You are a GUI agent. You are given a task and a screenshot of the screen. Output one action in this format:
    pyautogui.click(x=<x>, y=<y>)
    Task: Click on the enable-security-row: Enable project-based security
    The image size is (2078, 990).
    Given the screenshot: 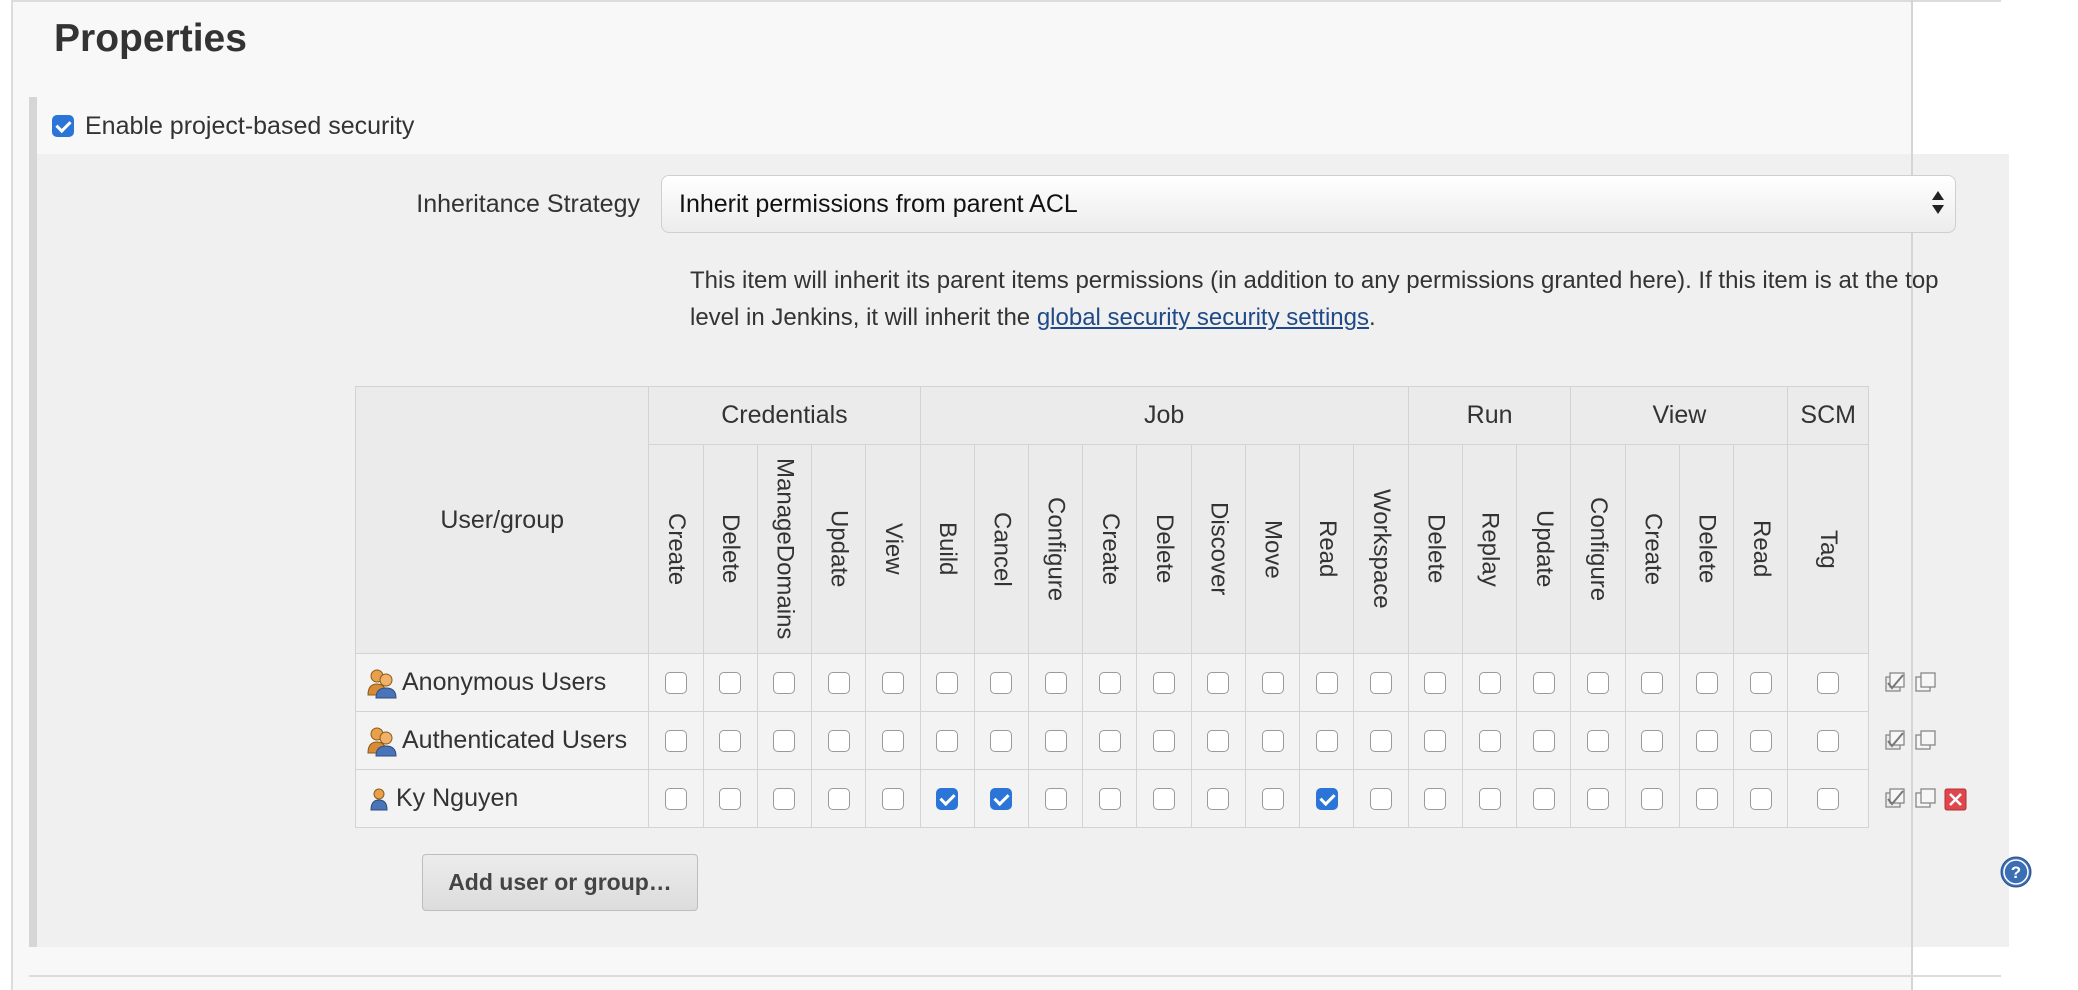 What is the action you would take?
    pyautogui.click(x=233, y=126)
    